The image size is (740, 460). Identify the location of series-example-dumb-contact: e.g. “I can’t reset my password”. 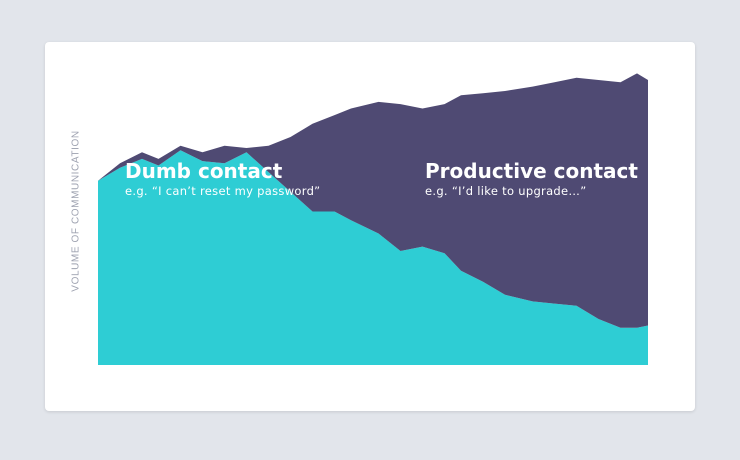
(222, 191).